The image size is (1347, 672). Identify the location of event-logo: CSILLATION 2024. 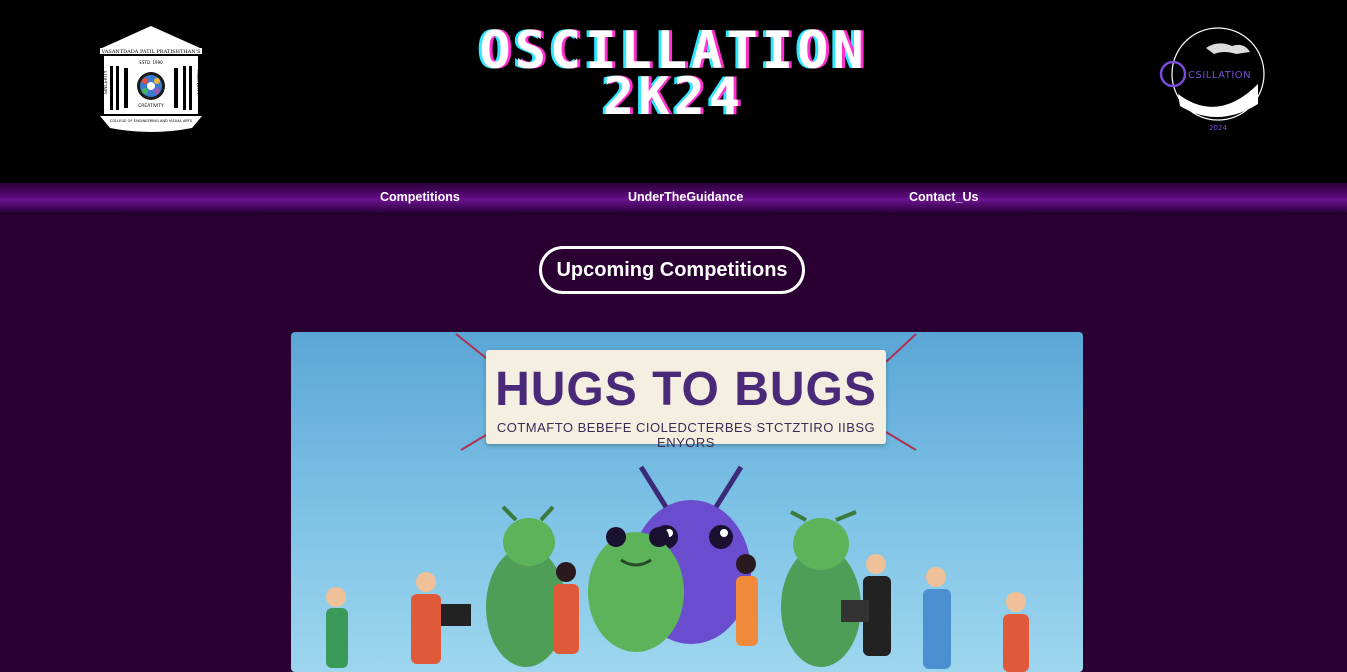
(1214, 80).